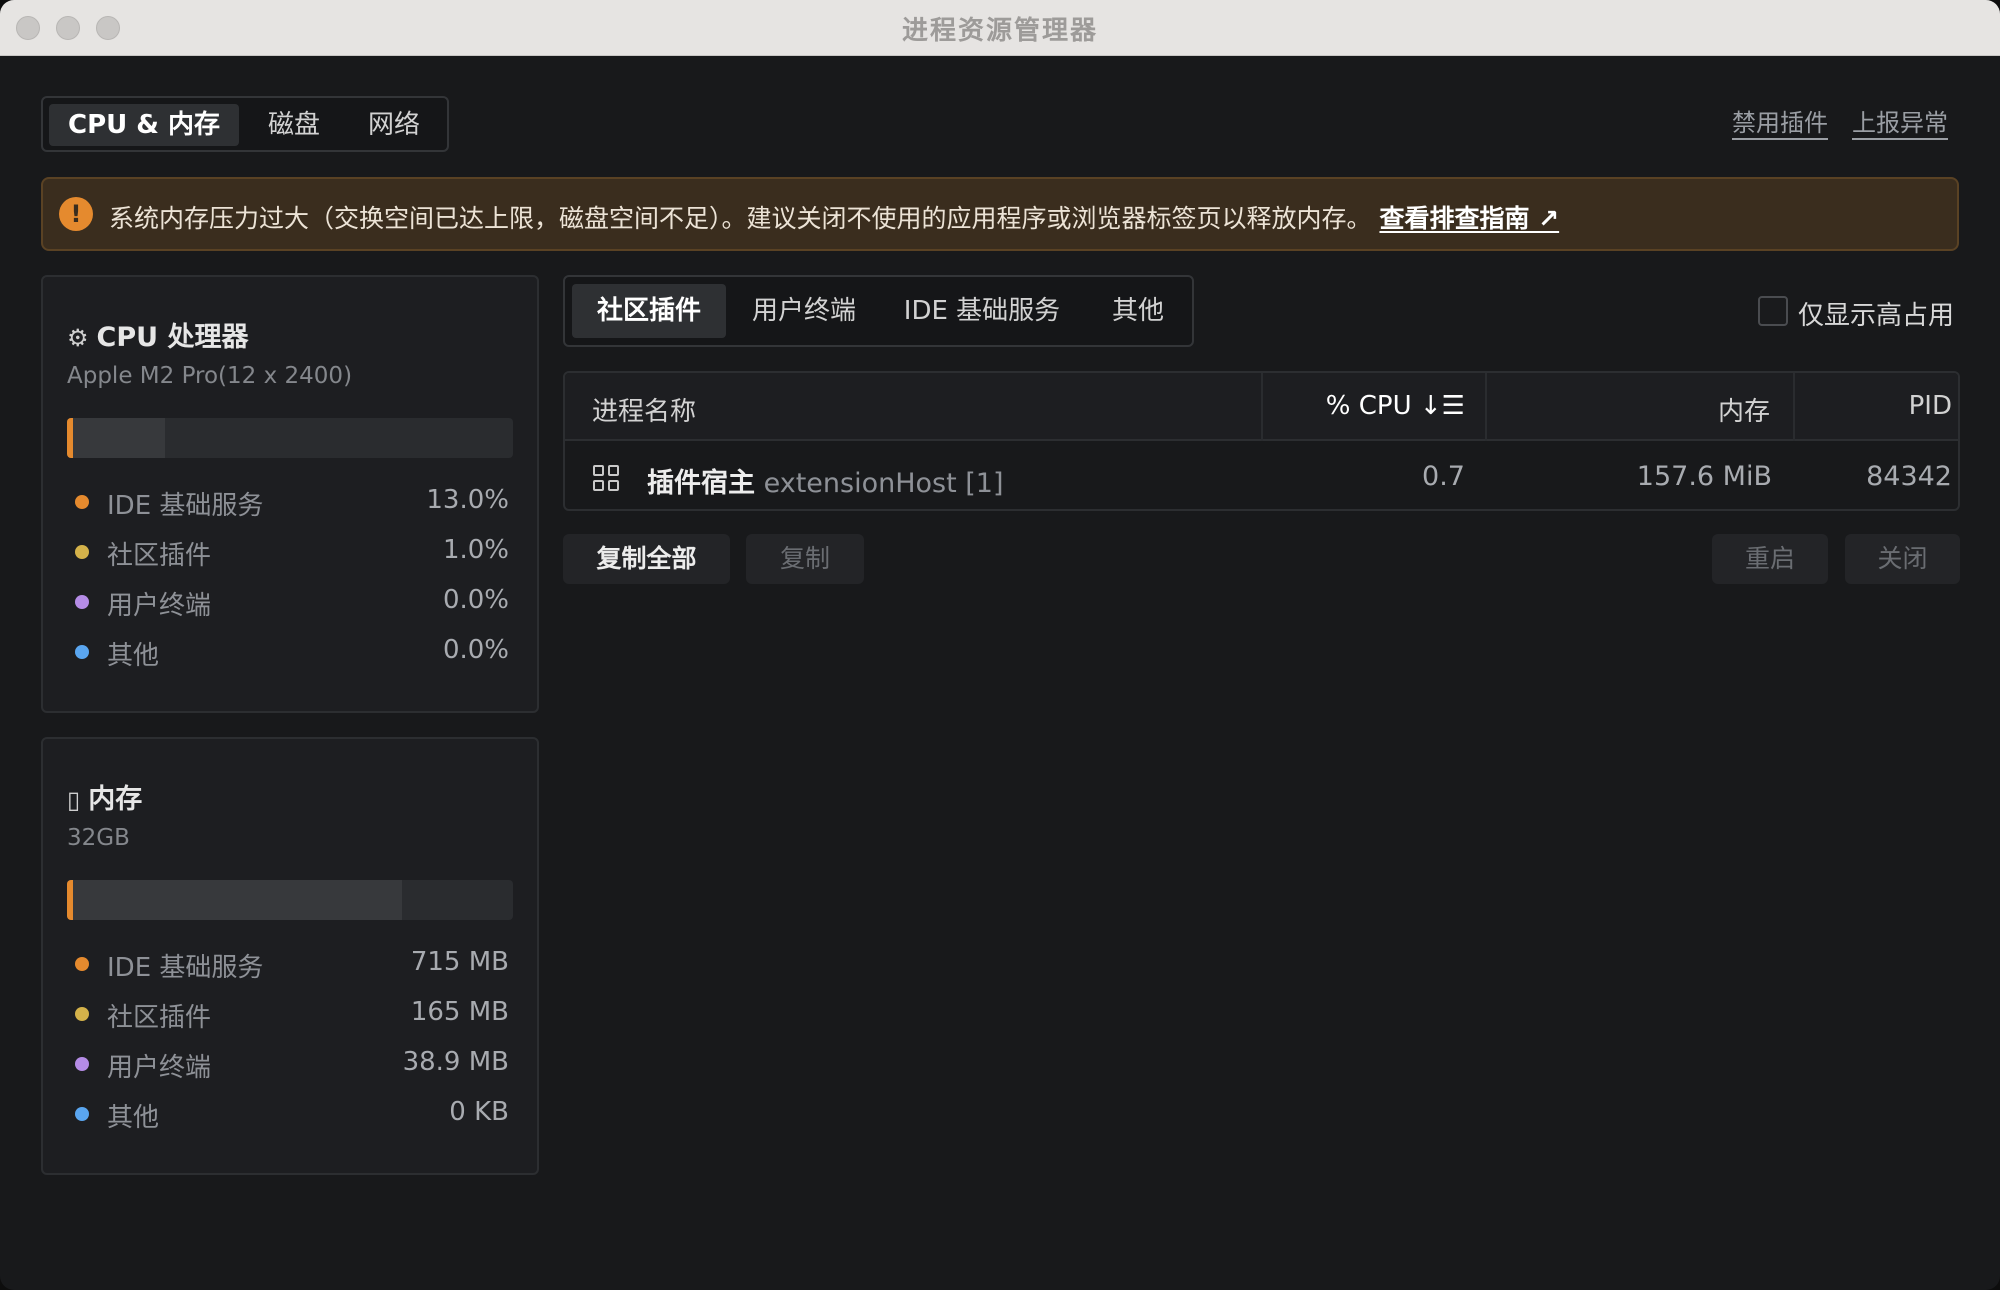 Image resolution: width=2000 pixels, height=1290 pixels. I want to click on legend-value: 13.0%, so click(467, 500).